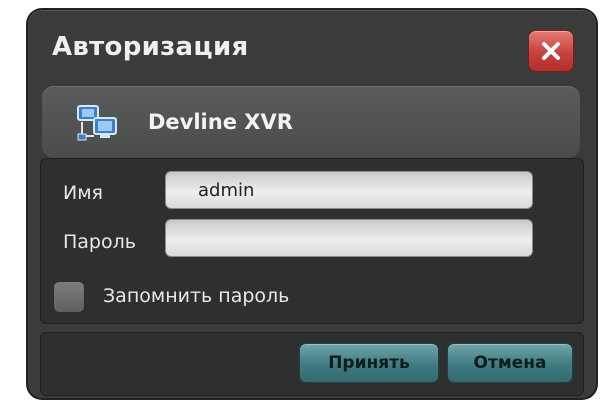 Image resolution: width=604 pixels, height=403 pixels. Describe the element at coordinates (83, 193) in the screenshot. I see `username-label: Имя` at that location.